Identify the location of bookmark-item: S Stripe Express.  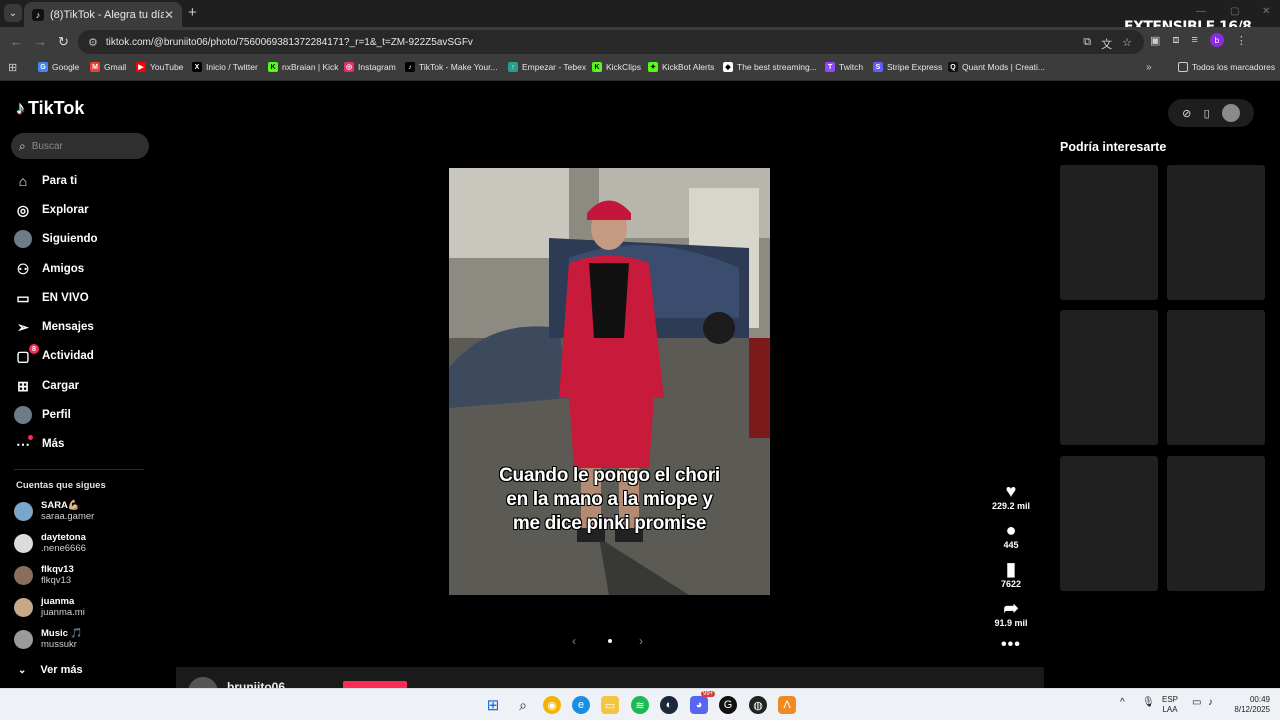
(907, 67).